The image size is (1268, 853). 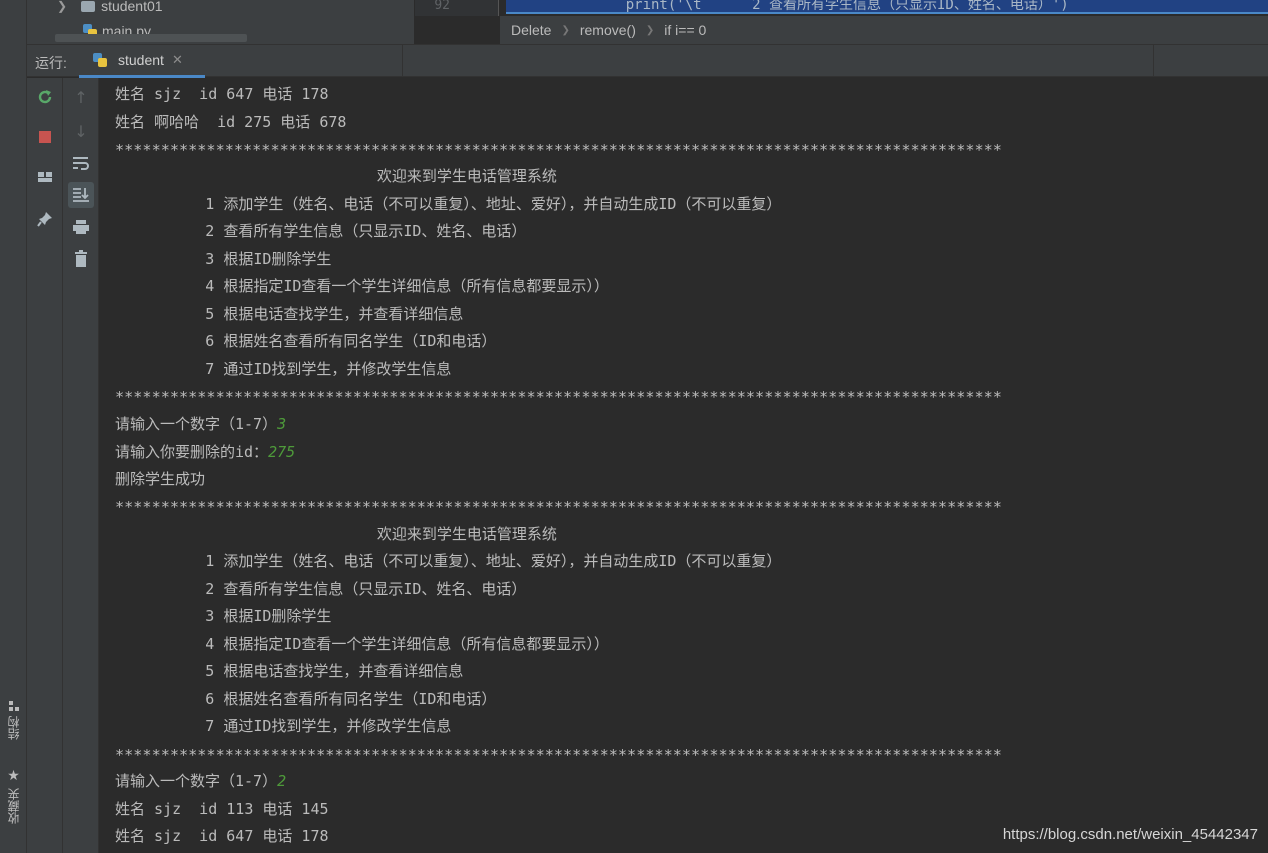 I want to click on tree-item-folder: ❯ student01, so click(x=110, y=8).